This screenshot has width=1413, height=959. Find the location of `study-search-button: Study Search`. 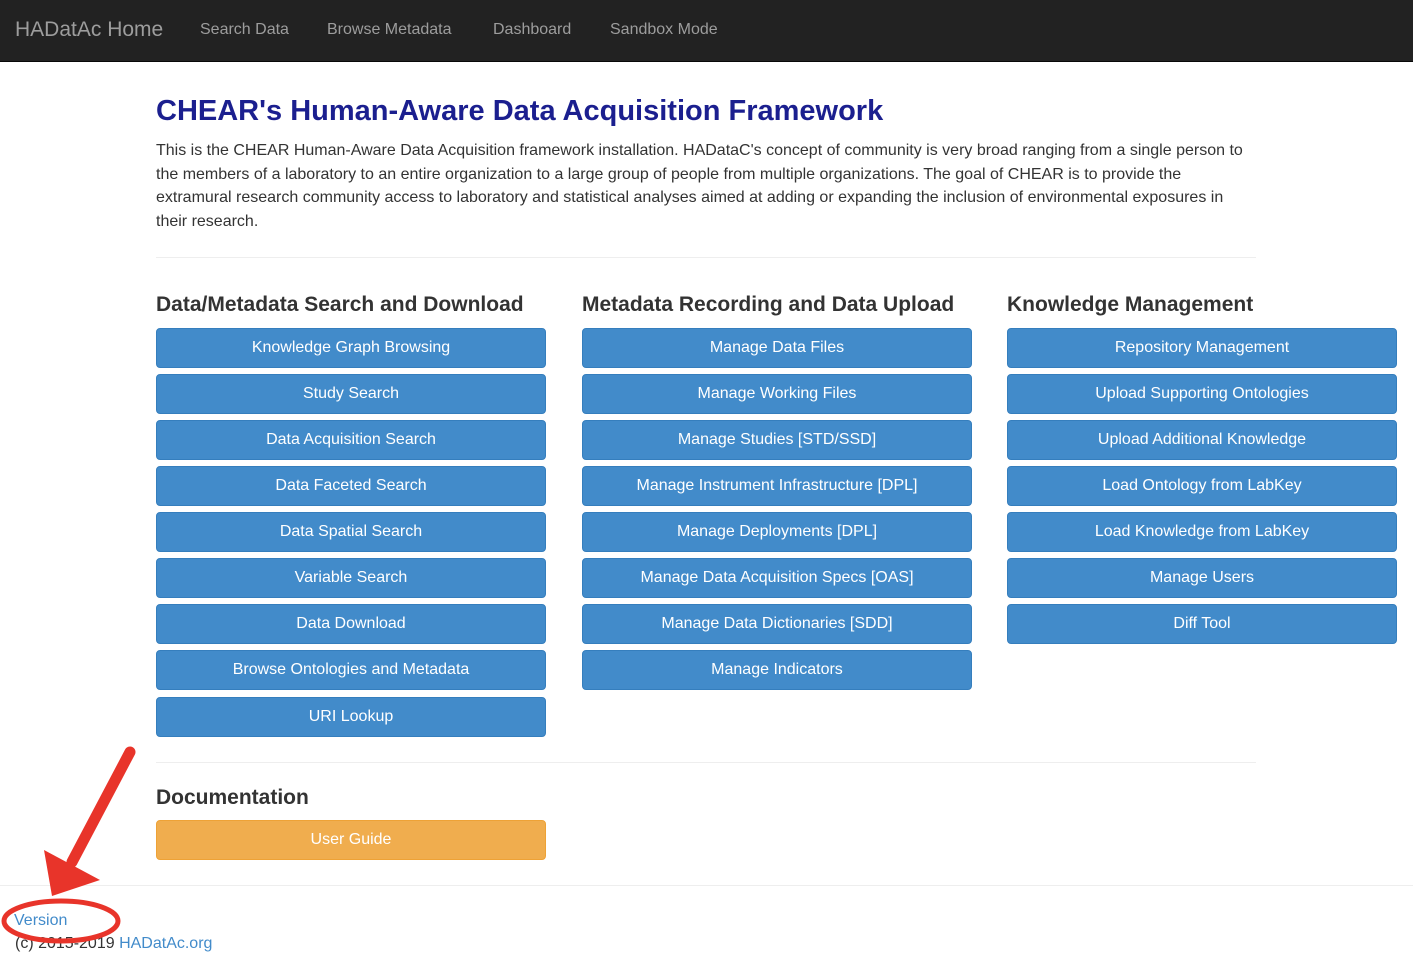

study-search-button: Study Search is located at coordinates (351, 394).